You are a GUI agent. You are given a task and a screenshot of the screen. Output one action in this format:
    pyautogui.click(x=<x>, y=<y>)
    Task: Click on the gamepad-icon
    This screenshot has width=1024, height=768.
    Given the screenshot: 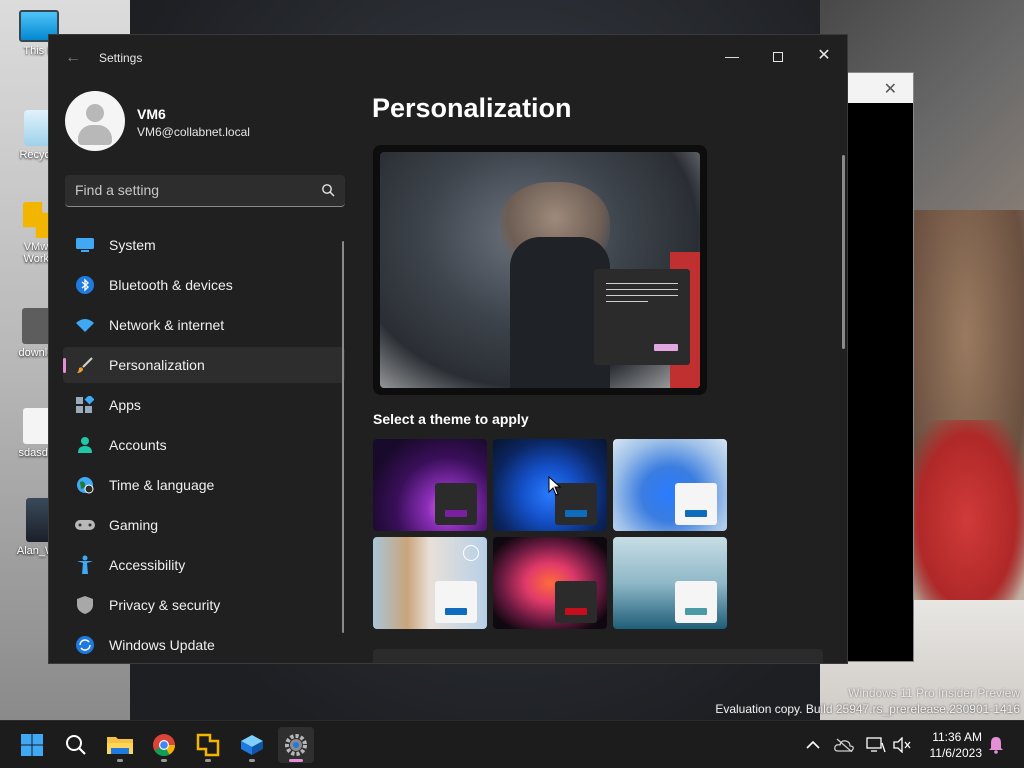 What is the action you would take?
    pyautogui.click(x=85, y=525)
    